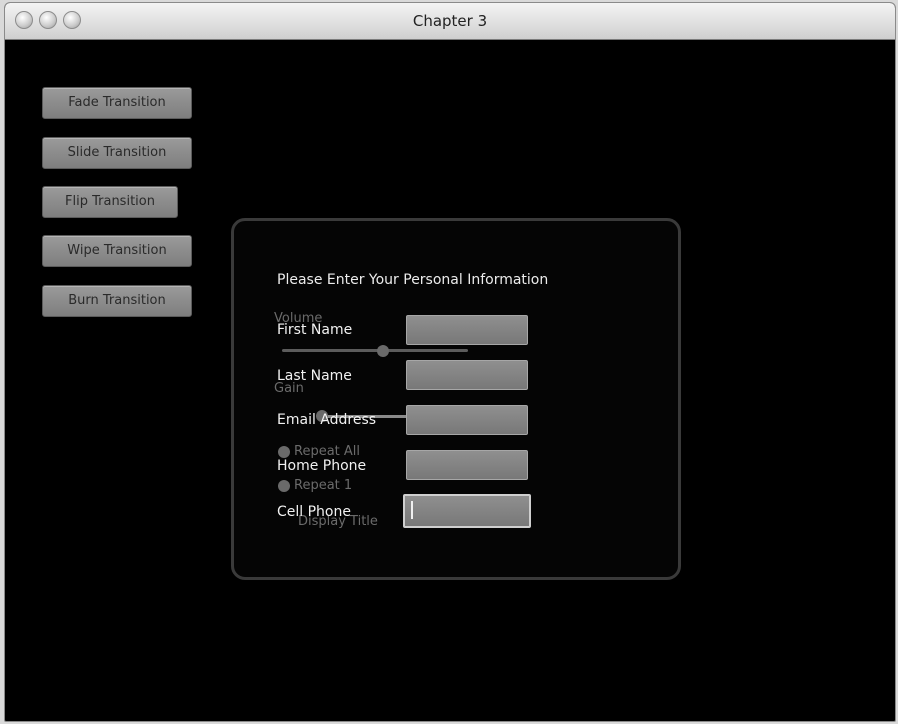 Image resolution: width=898 pixels, height=724 pixels. Describe the element at coordinates (314, 376) in the screenshot. I see `last-name-label: Last Name` at that location.